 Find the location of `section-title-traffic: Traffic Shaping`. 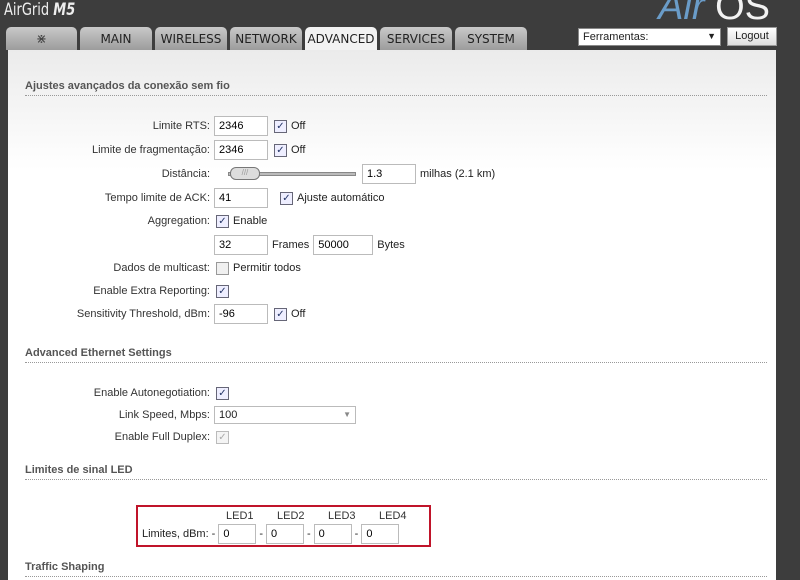

section-title-traffic: Traffic Shaping is located at coordinates (396, 569).